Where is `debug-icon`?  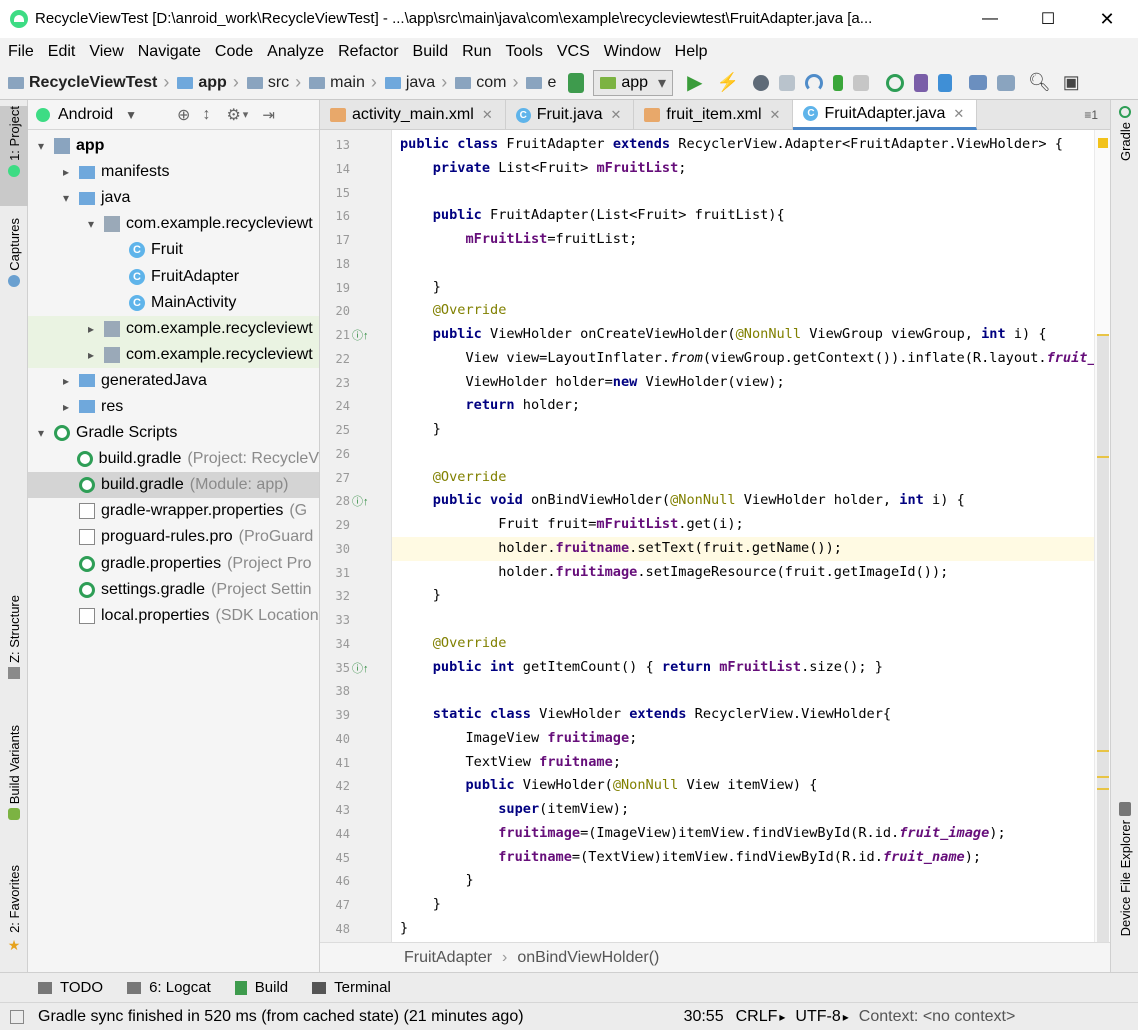 debug-icon is located at coordinates (760, 82).